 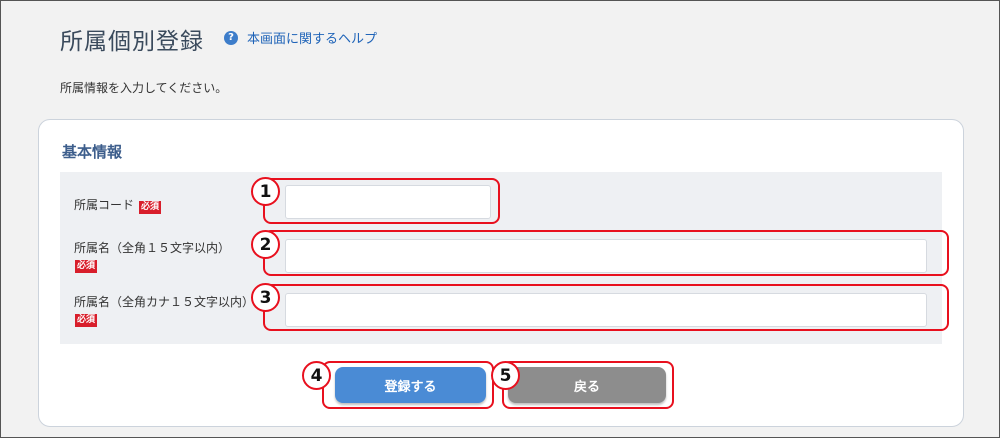 I want to click on question-circle-icon: ?, so click(x=231, y=37).